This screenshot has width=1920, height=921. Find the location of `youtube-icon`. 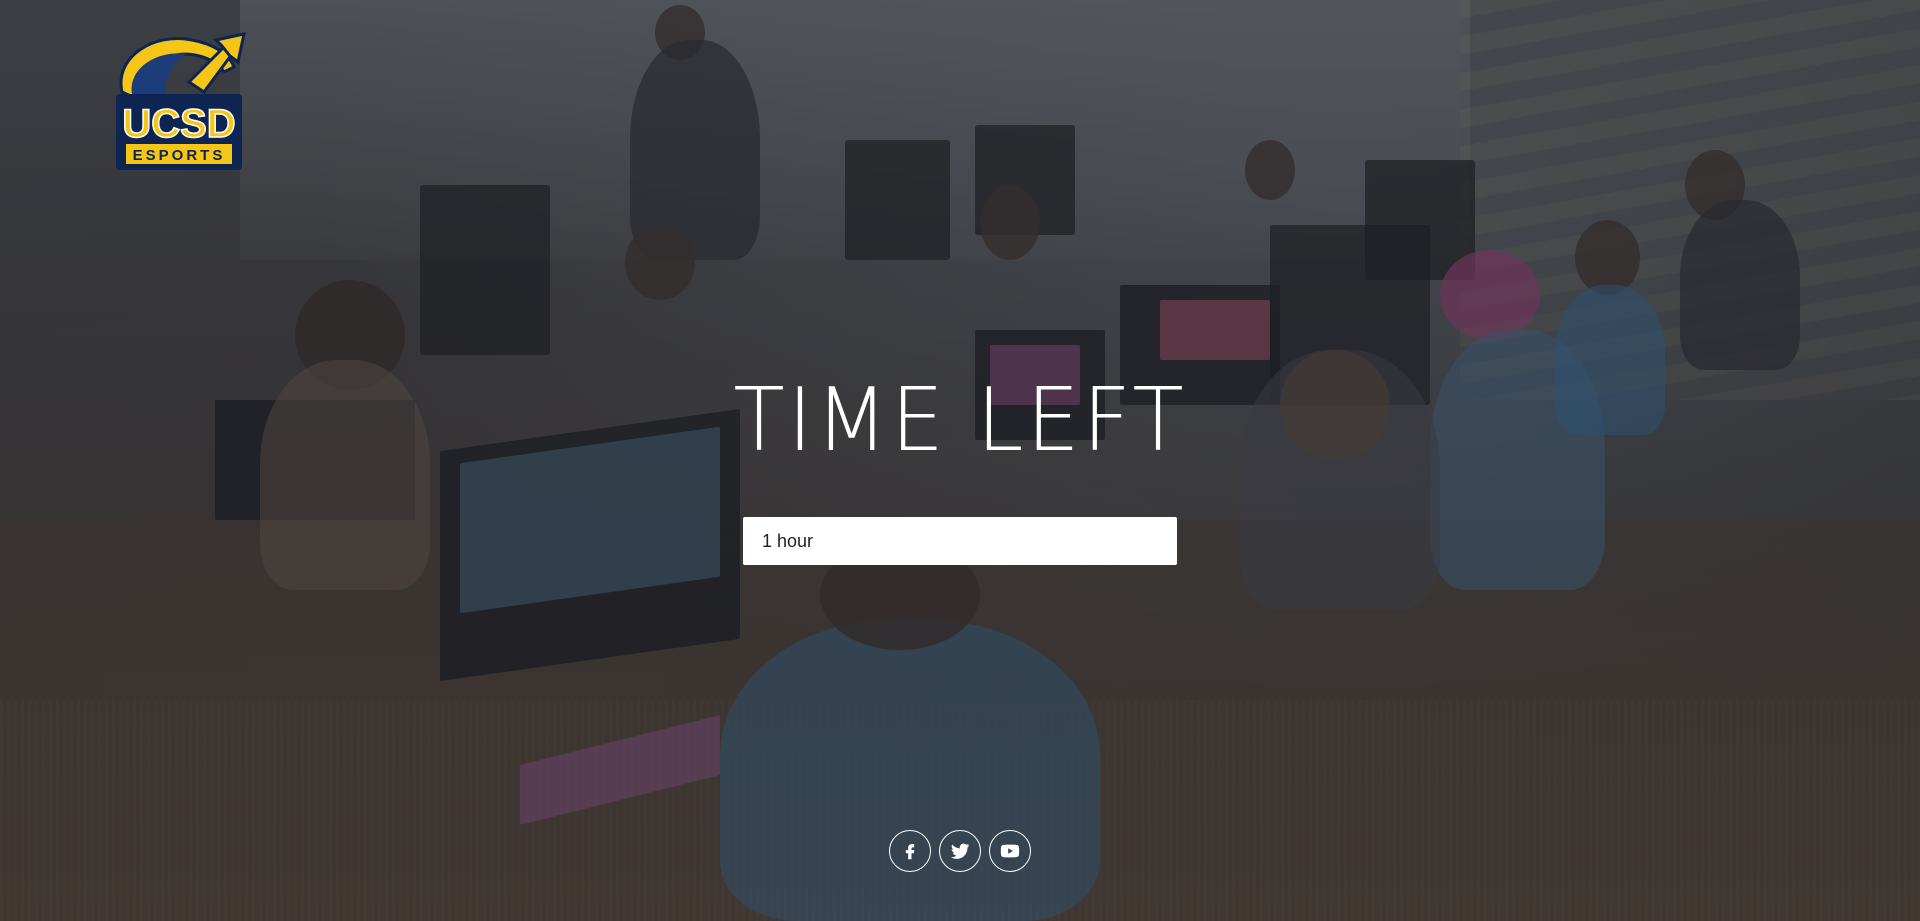

youtube-icon is located at coordinates (1010, 851).